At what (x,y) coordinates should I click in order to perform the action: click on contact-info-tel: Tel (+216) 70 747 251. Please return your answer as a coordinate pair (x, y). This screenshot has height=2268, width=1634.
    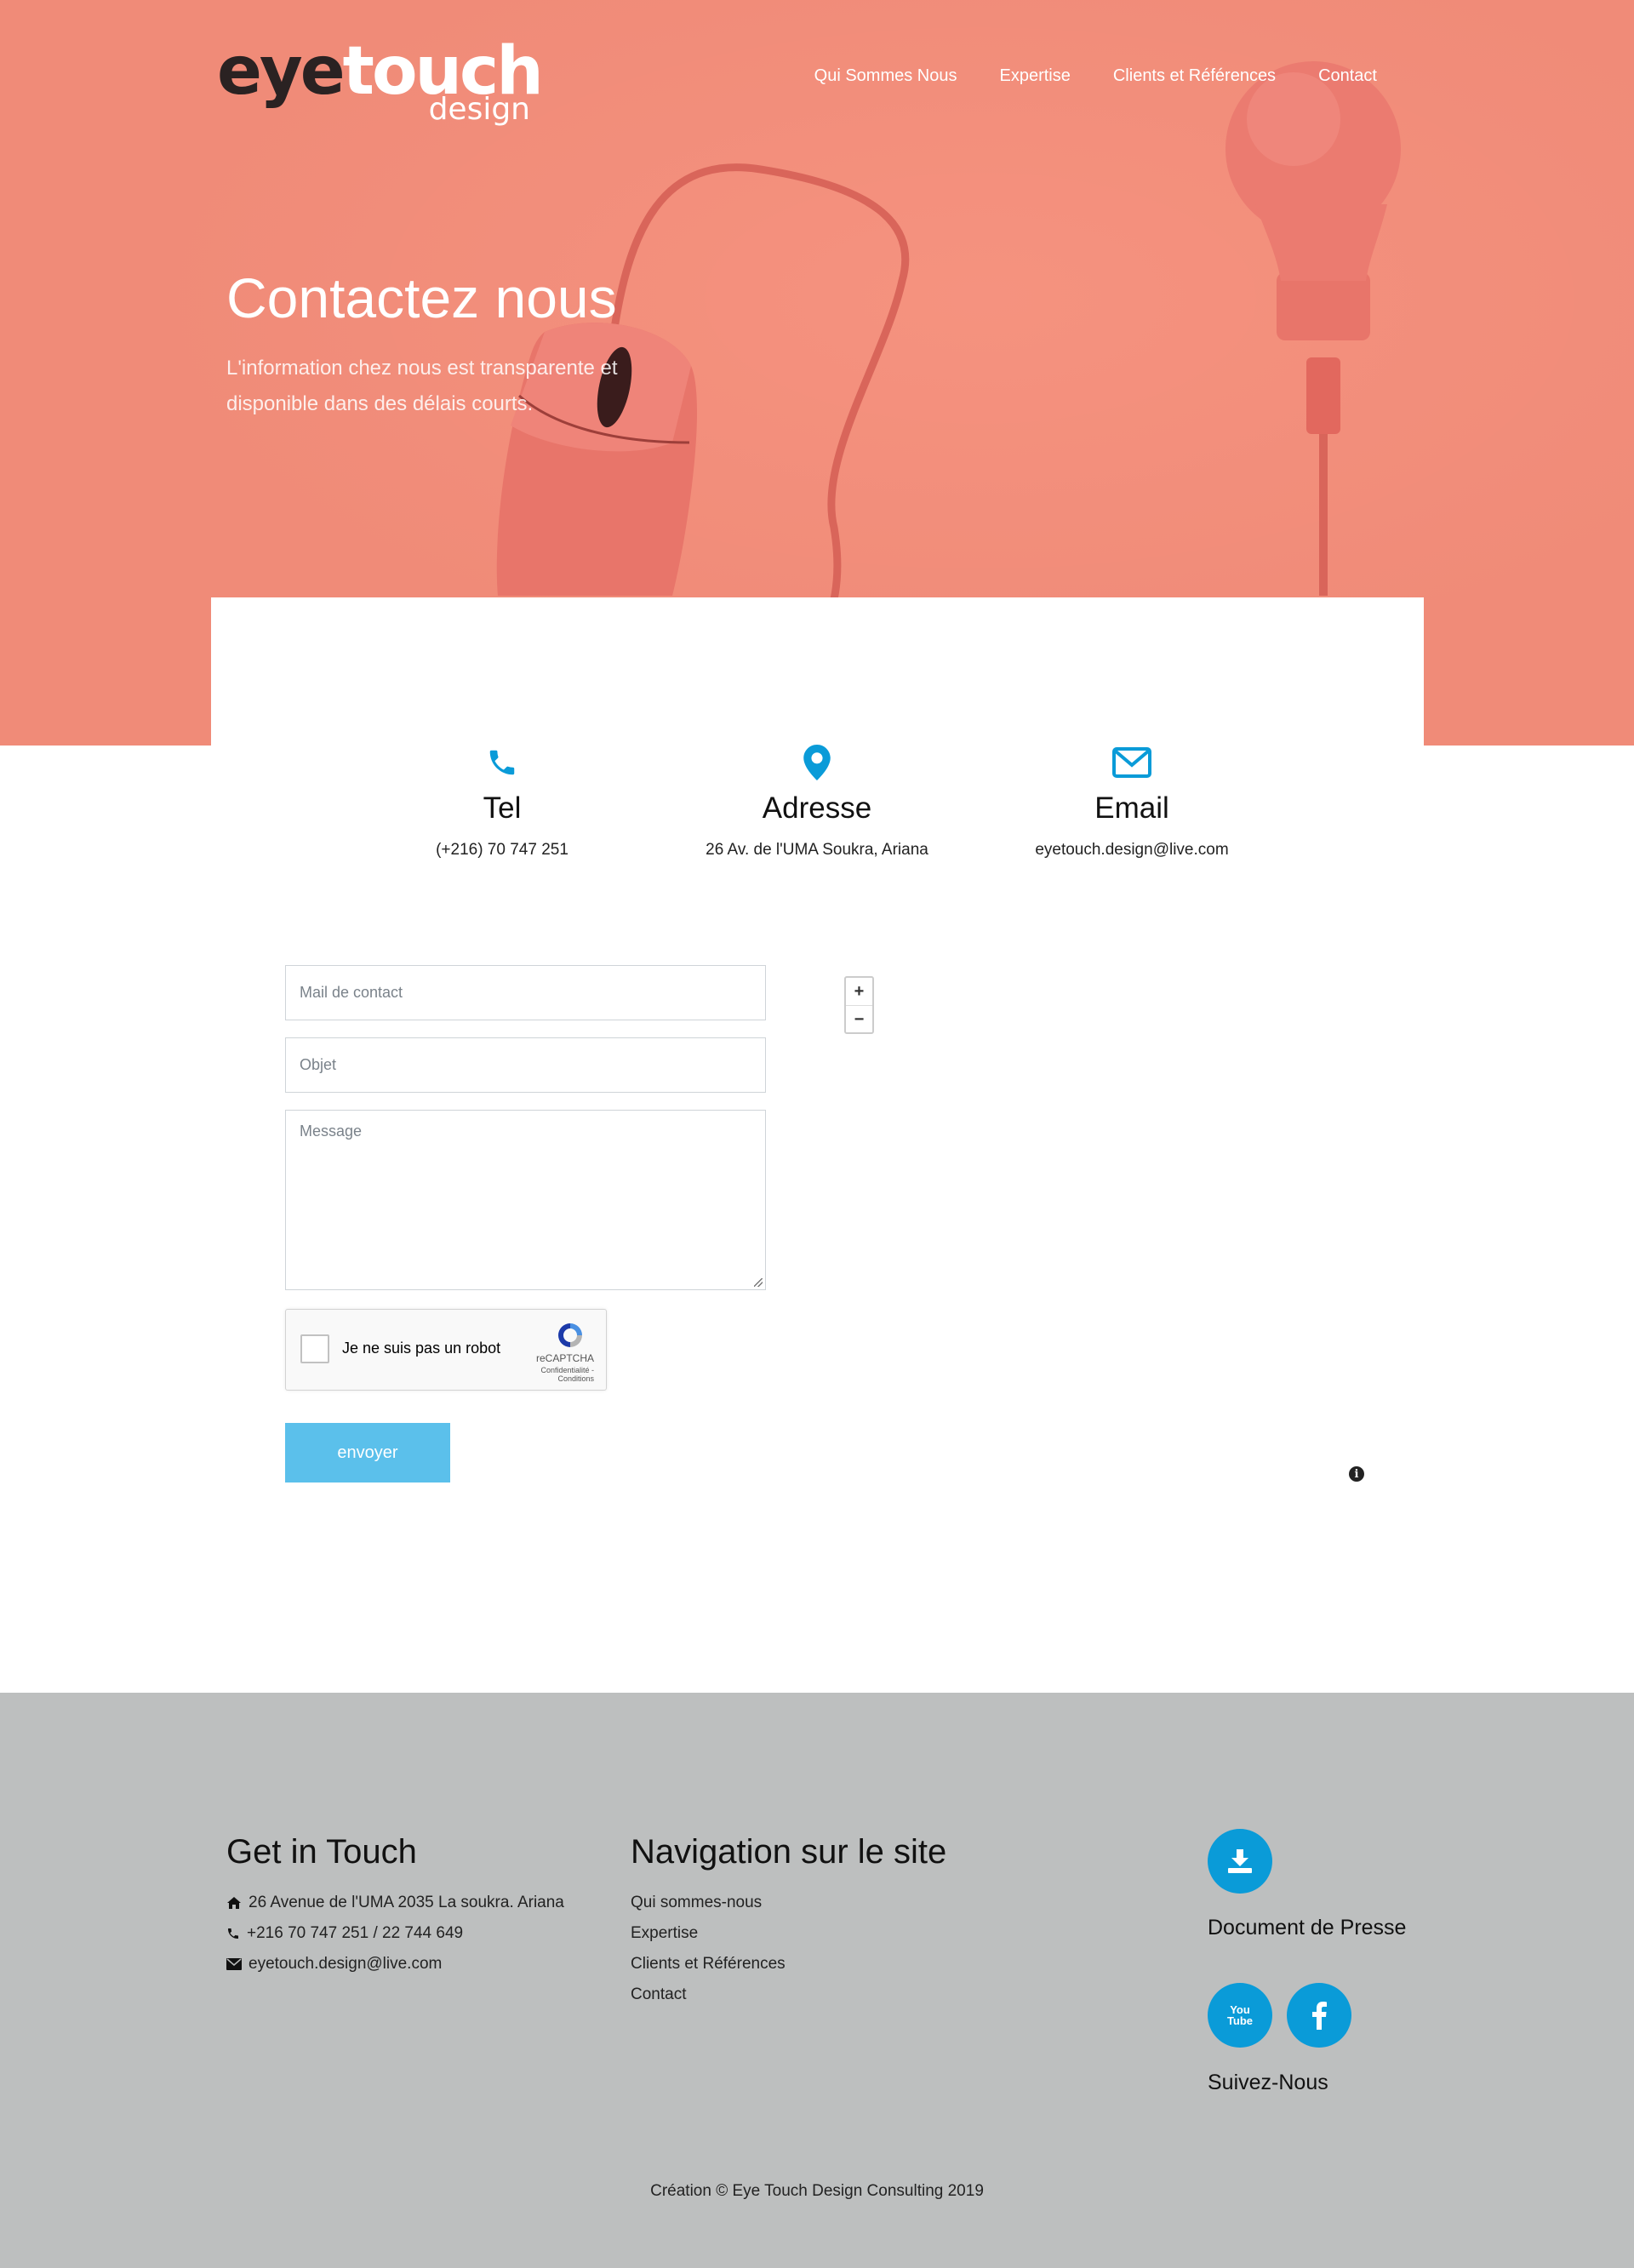
    Looking at the image, I should click on (502, 800).